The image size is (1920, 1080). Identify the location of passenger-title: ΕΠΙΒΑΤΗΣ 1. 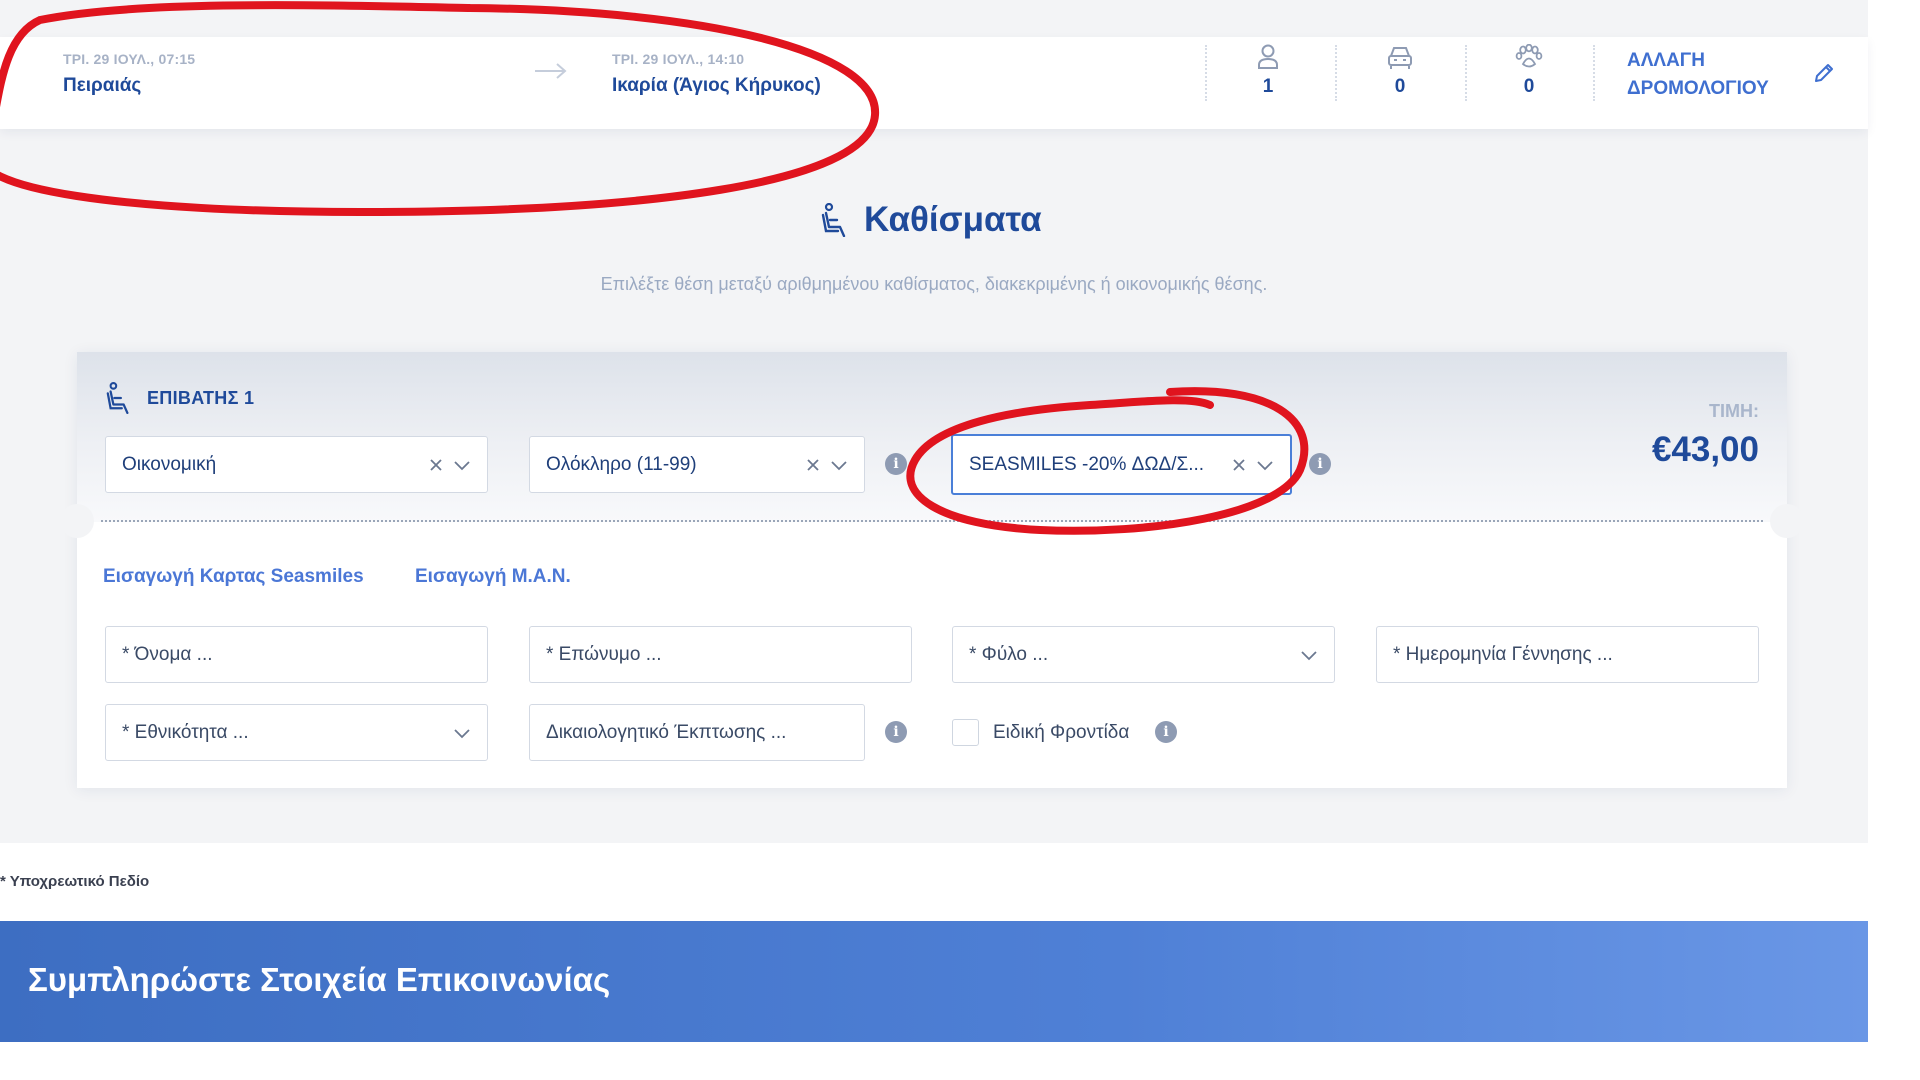
(201, 397).